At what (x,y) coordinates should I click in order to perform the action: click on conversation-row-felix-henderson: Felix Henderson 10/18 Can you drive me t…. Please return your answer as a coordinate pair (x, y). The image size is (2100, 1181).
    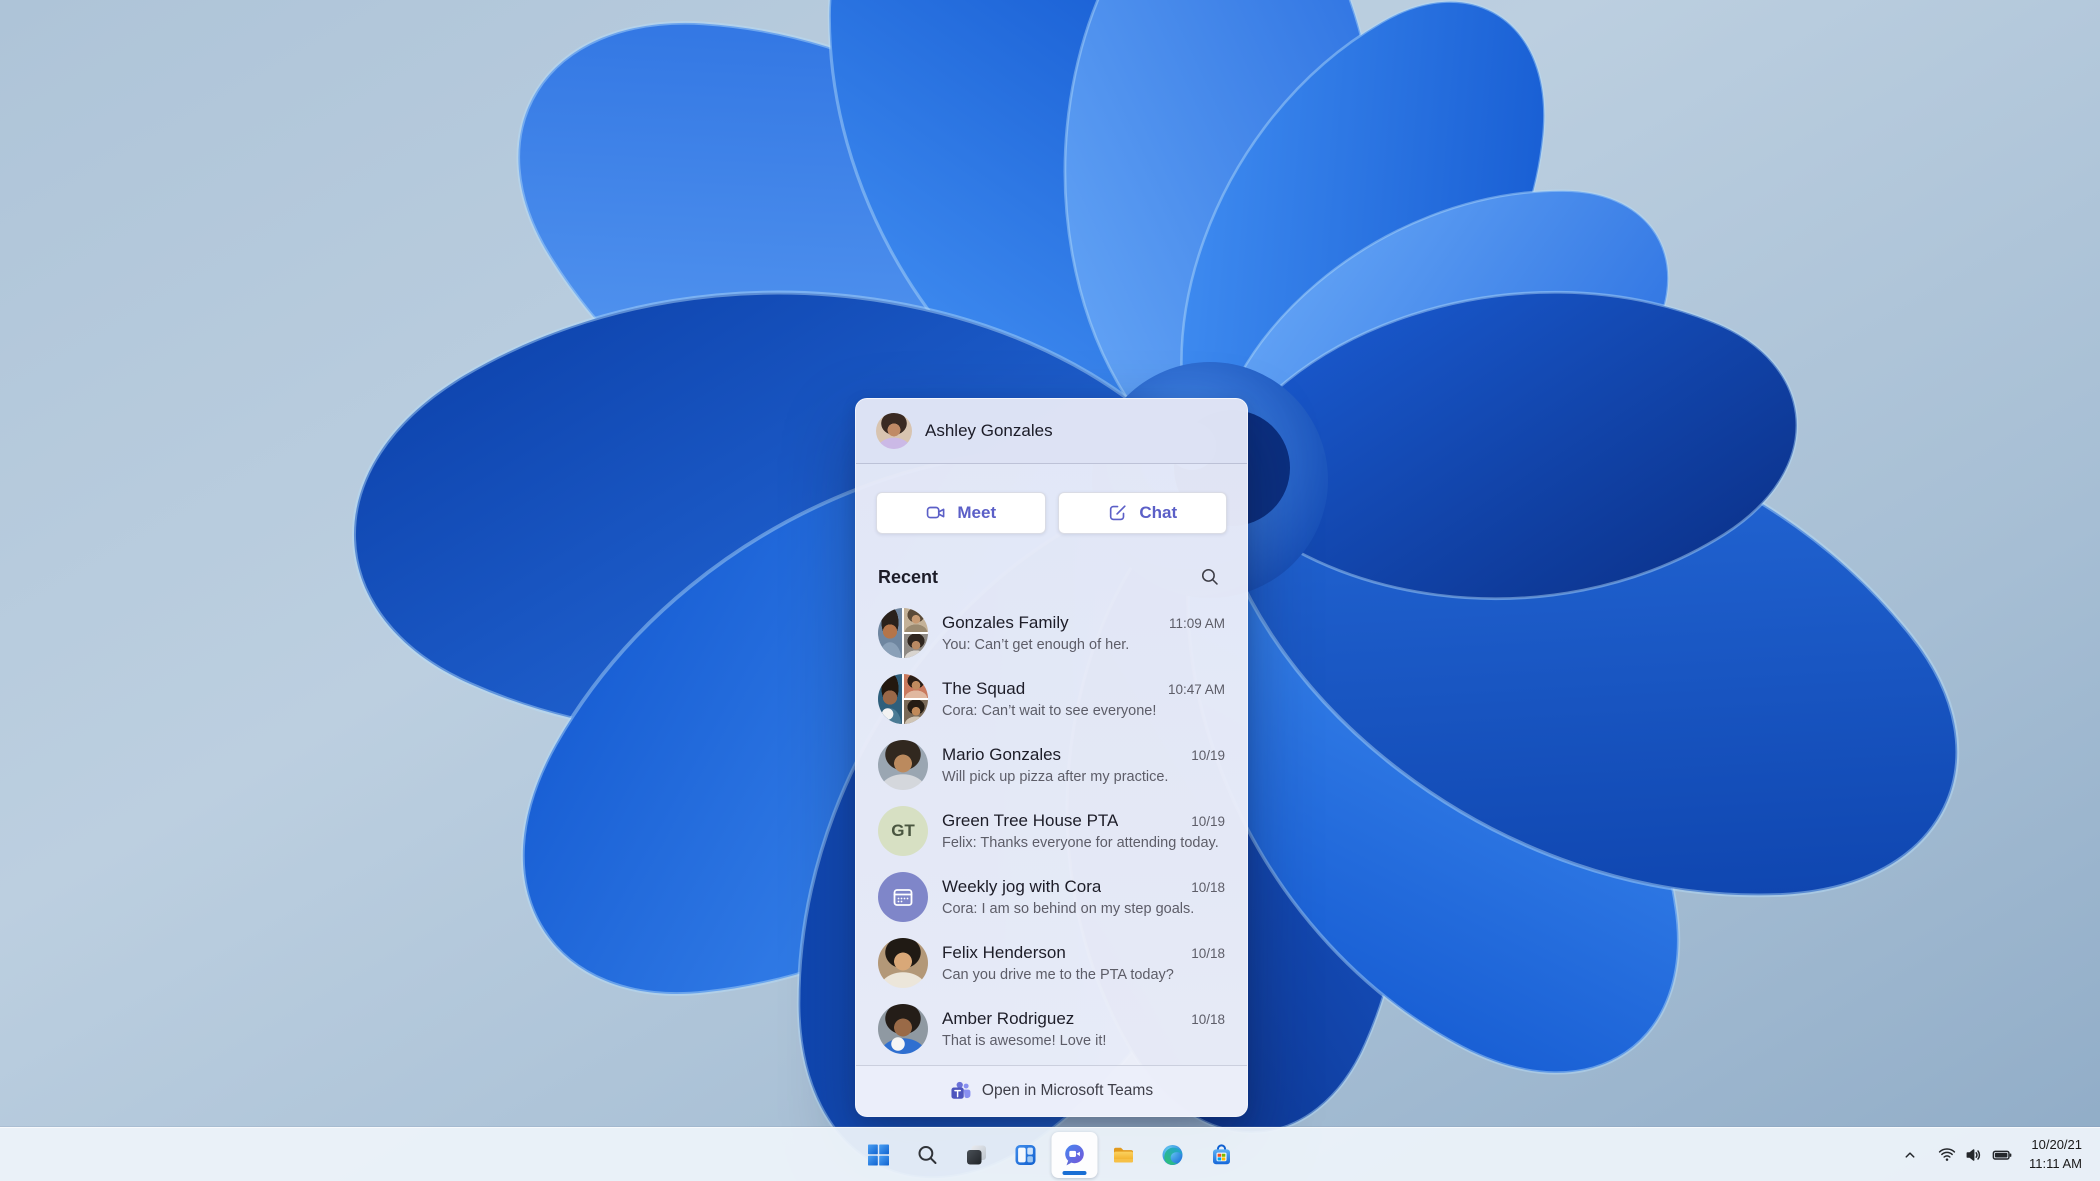
    Looking at the image, I should click on (1051, 963).